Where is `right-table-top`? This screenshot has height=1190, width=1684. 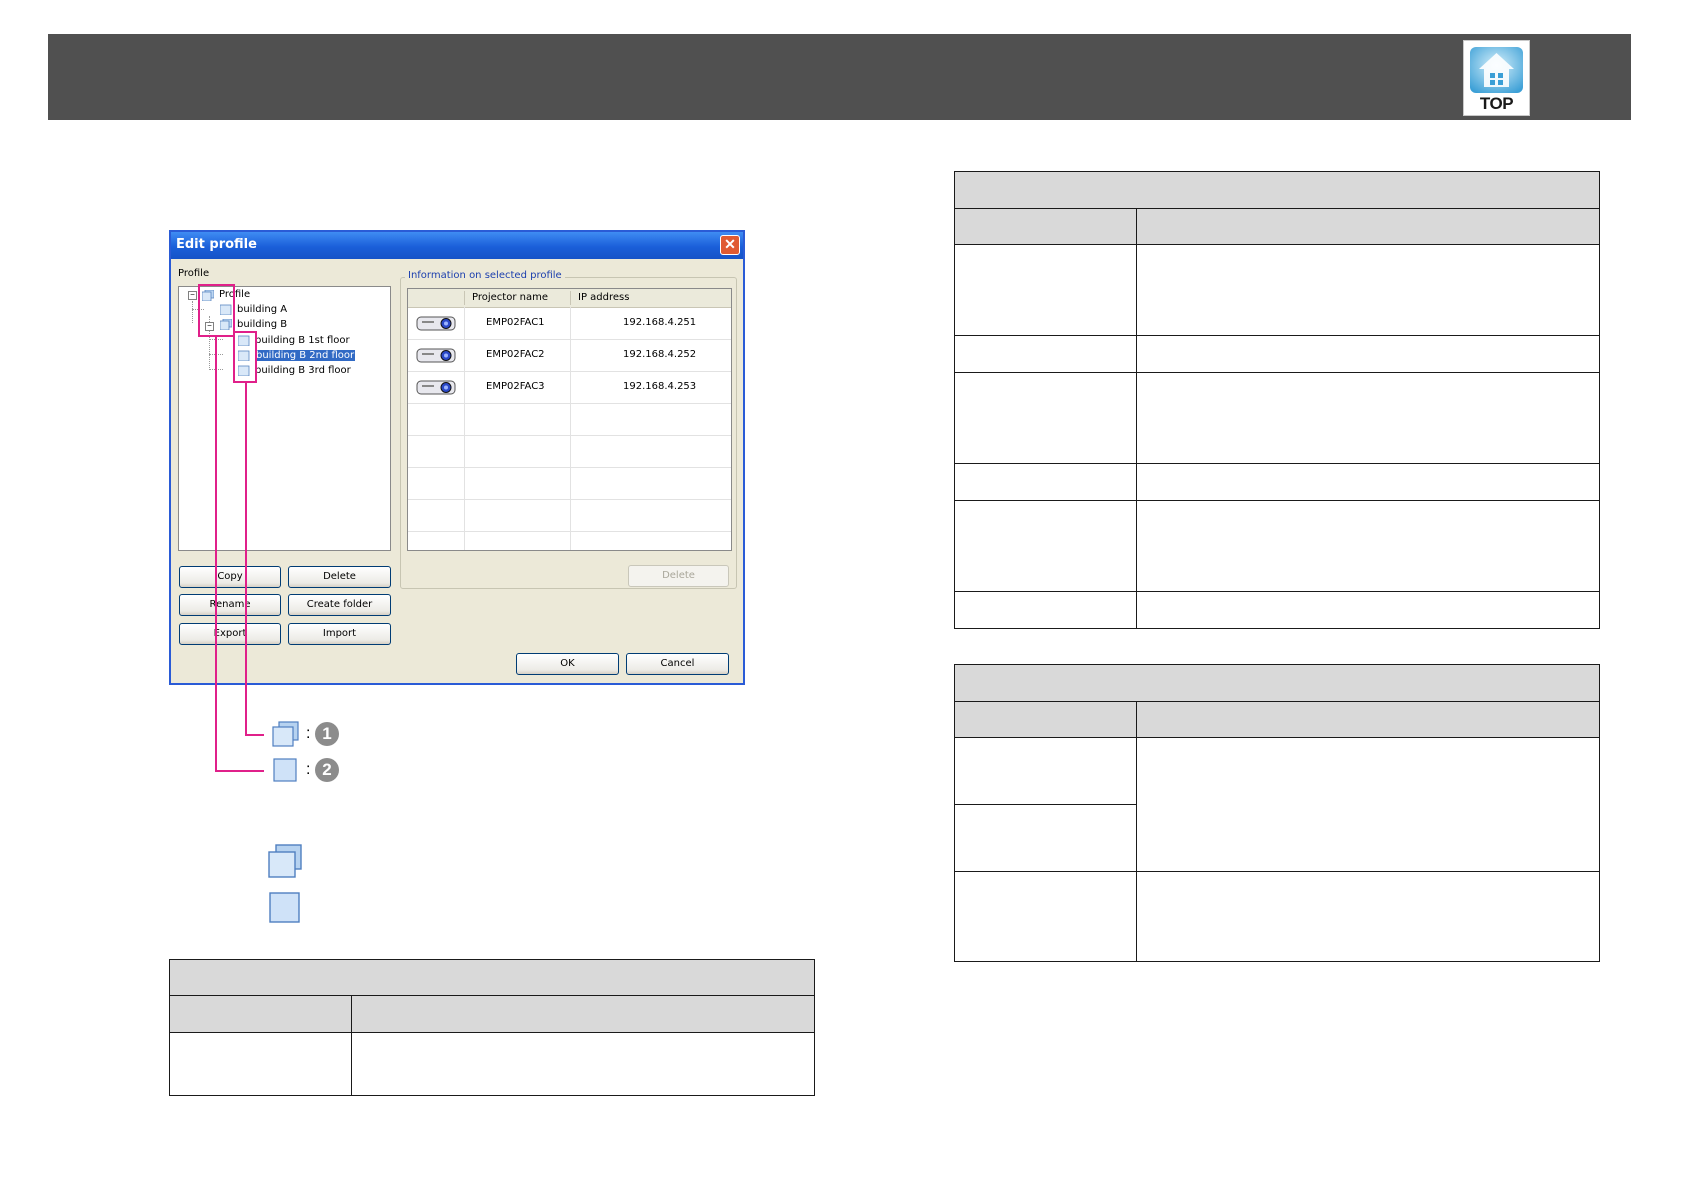
right-table-top is located at coordinates (1277, 400).